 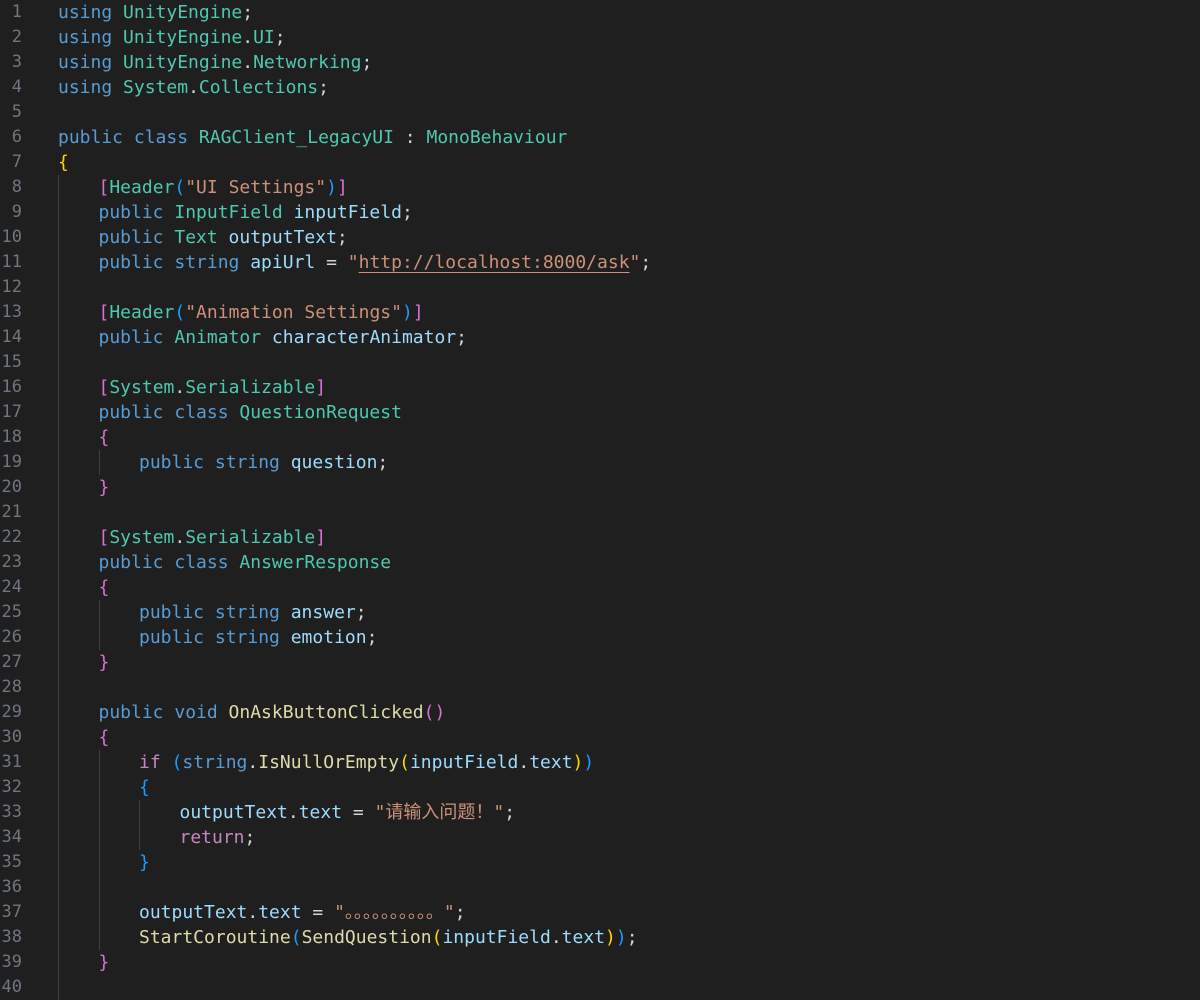 What do you see at coordinates (600, 512) in the screenshot?
I see `code-line: 21` at bounding box center [600, 512].